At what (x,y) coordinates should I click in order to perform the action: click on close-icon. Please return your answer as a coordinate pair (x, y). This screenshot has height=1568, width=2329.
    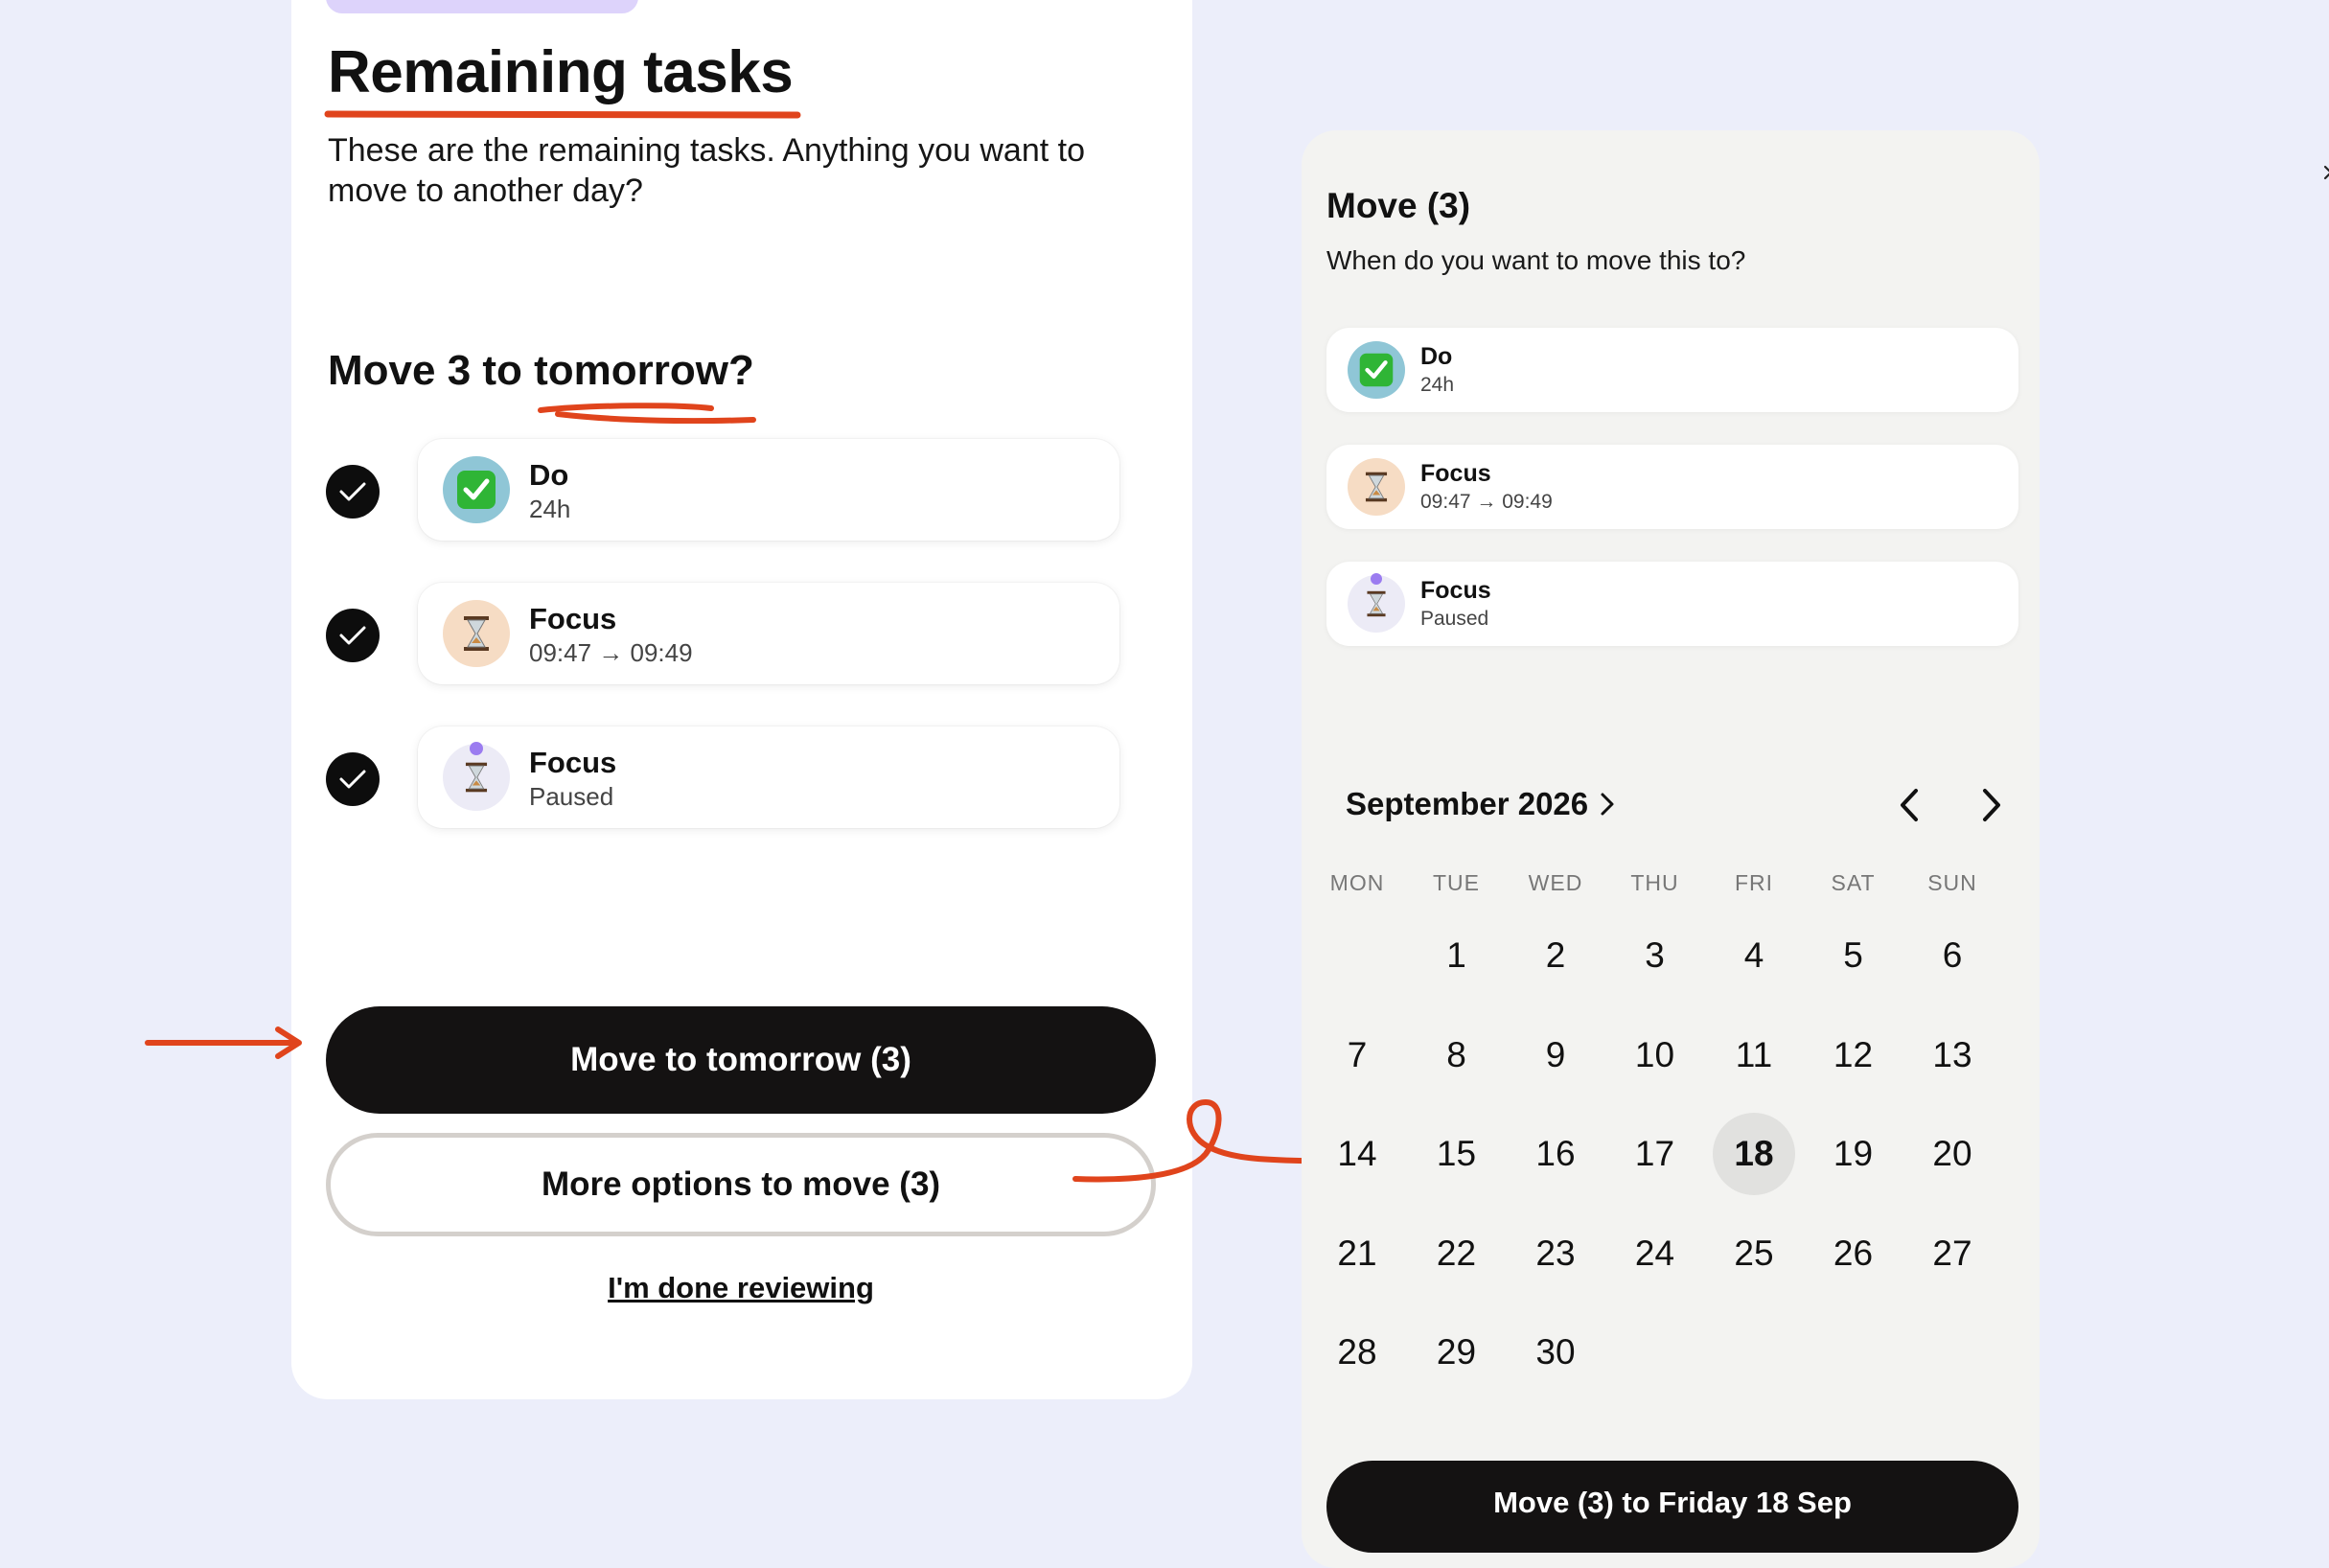
    Looking at the image, I should click on (2321, 172).